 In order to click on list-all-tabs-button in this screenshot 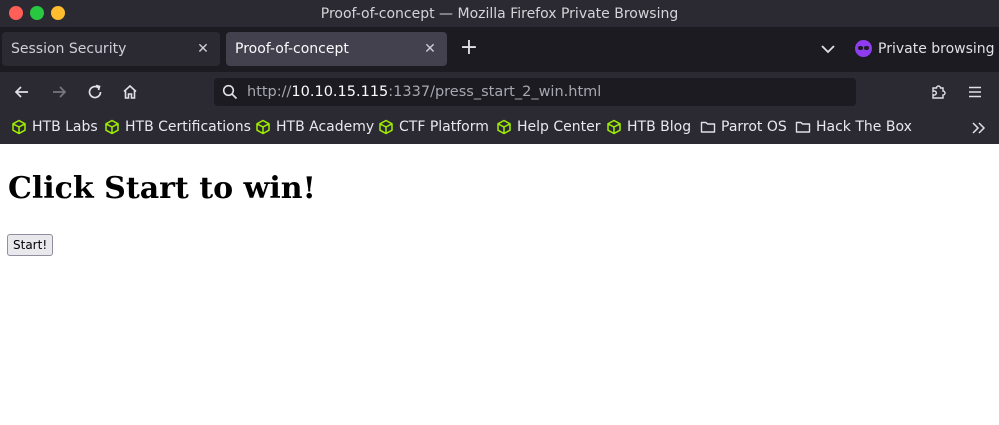, I will do `click(828, 49)`.